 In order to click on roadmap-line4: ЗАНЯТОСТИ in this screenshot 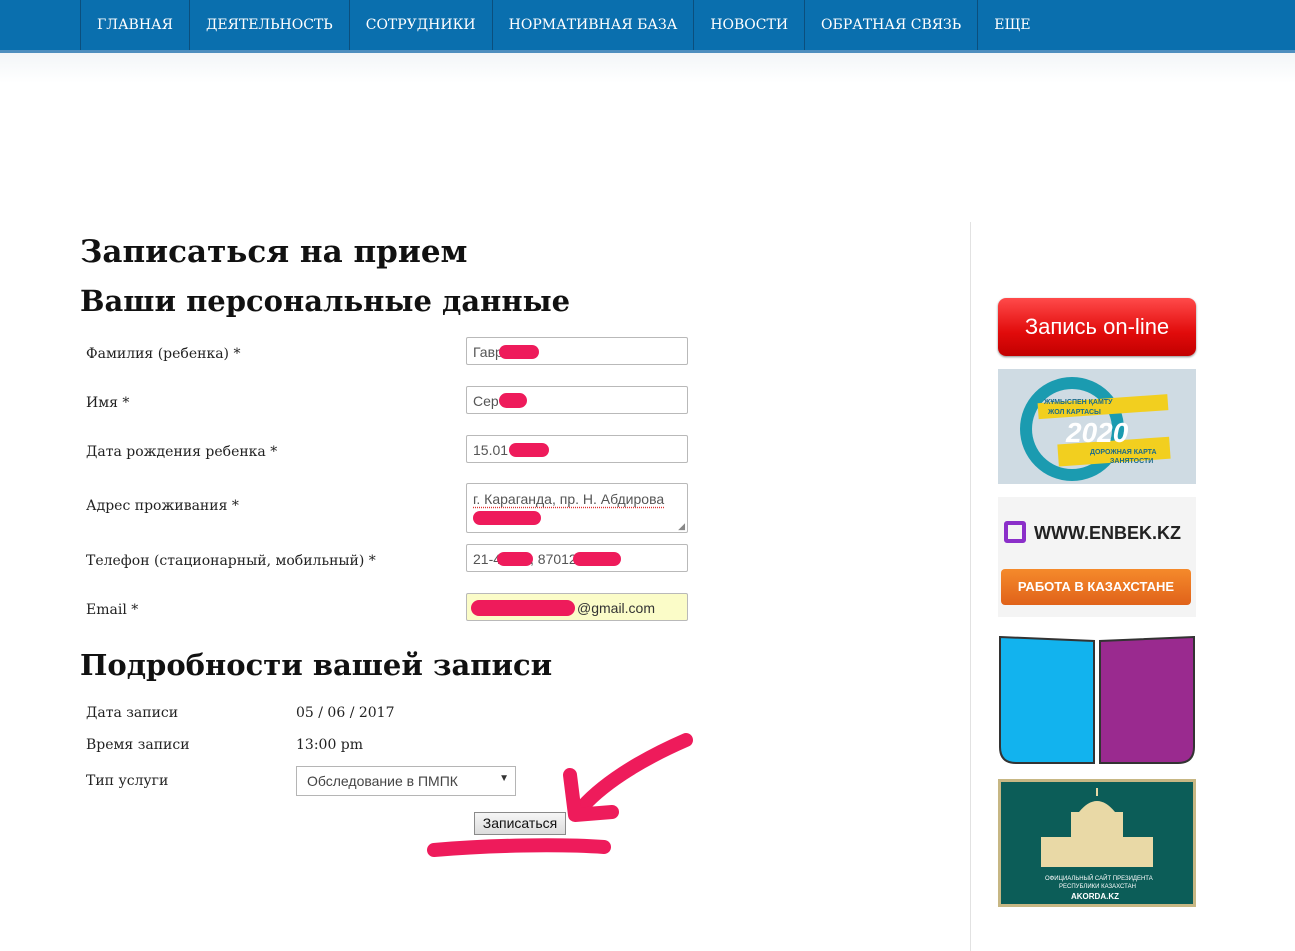, I will do `click(1132, 461)`.